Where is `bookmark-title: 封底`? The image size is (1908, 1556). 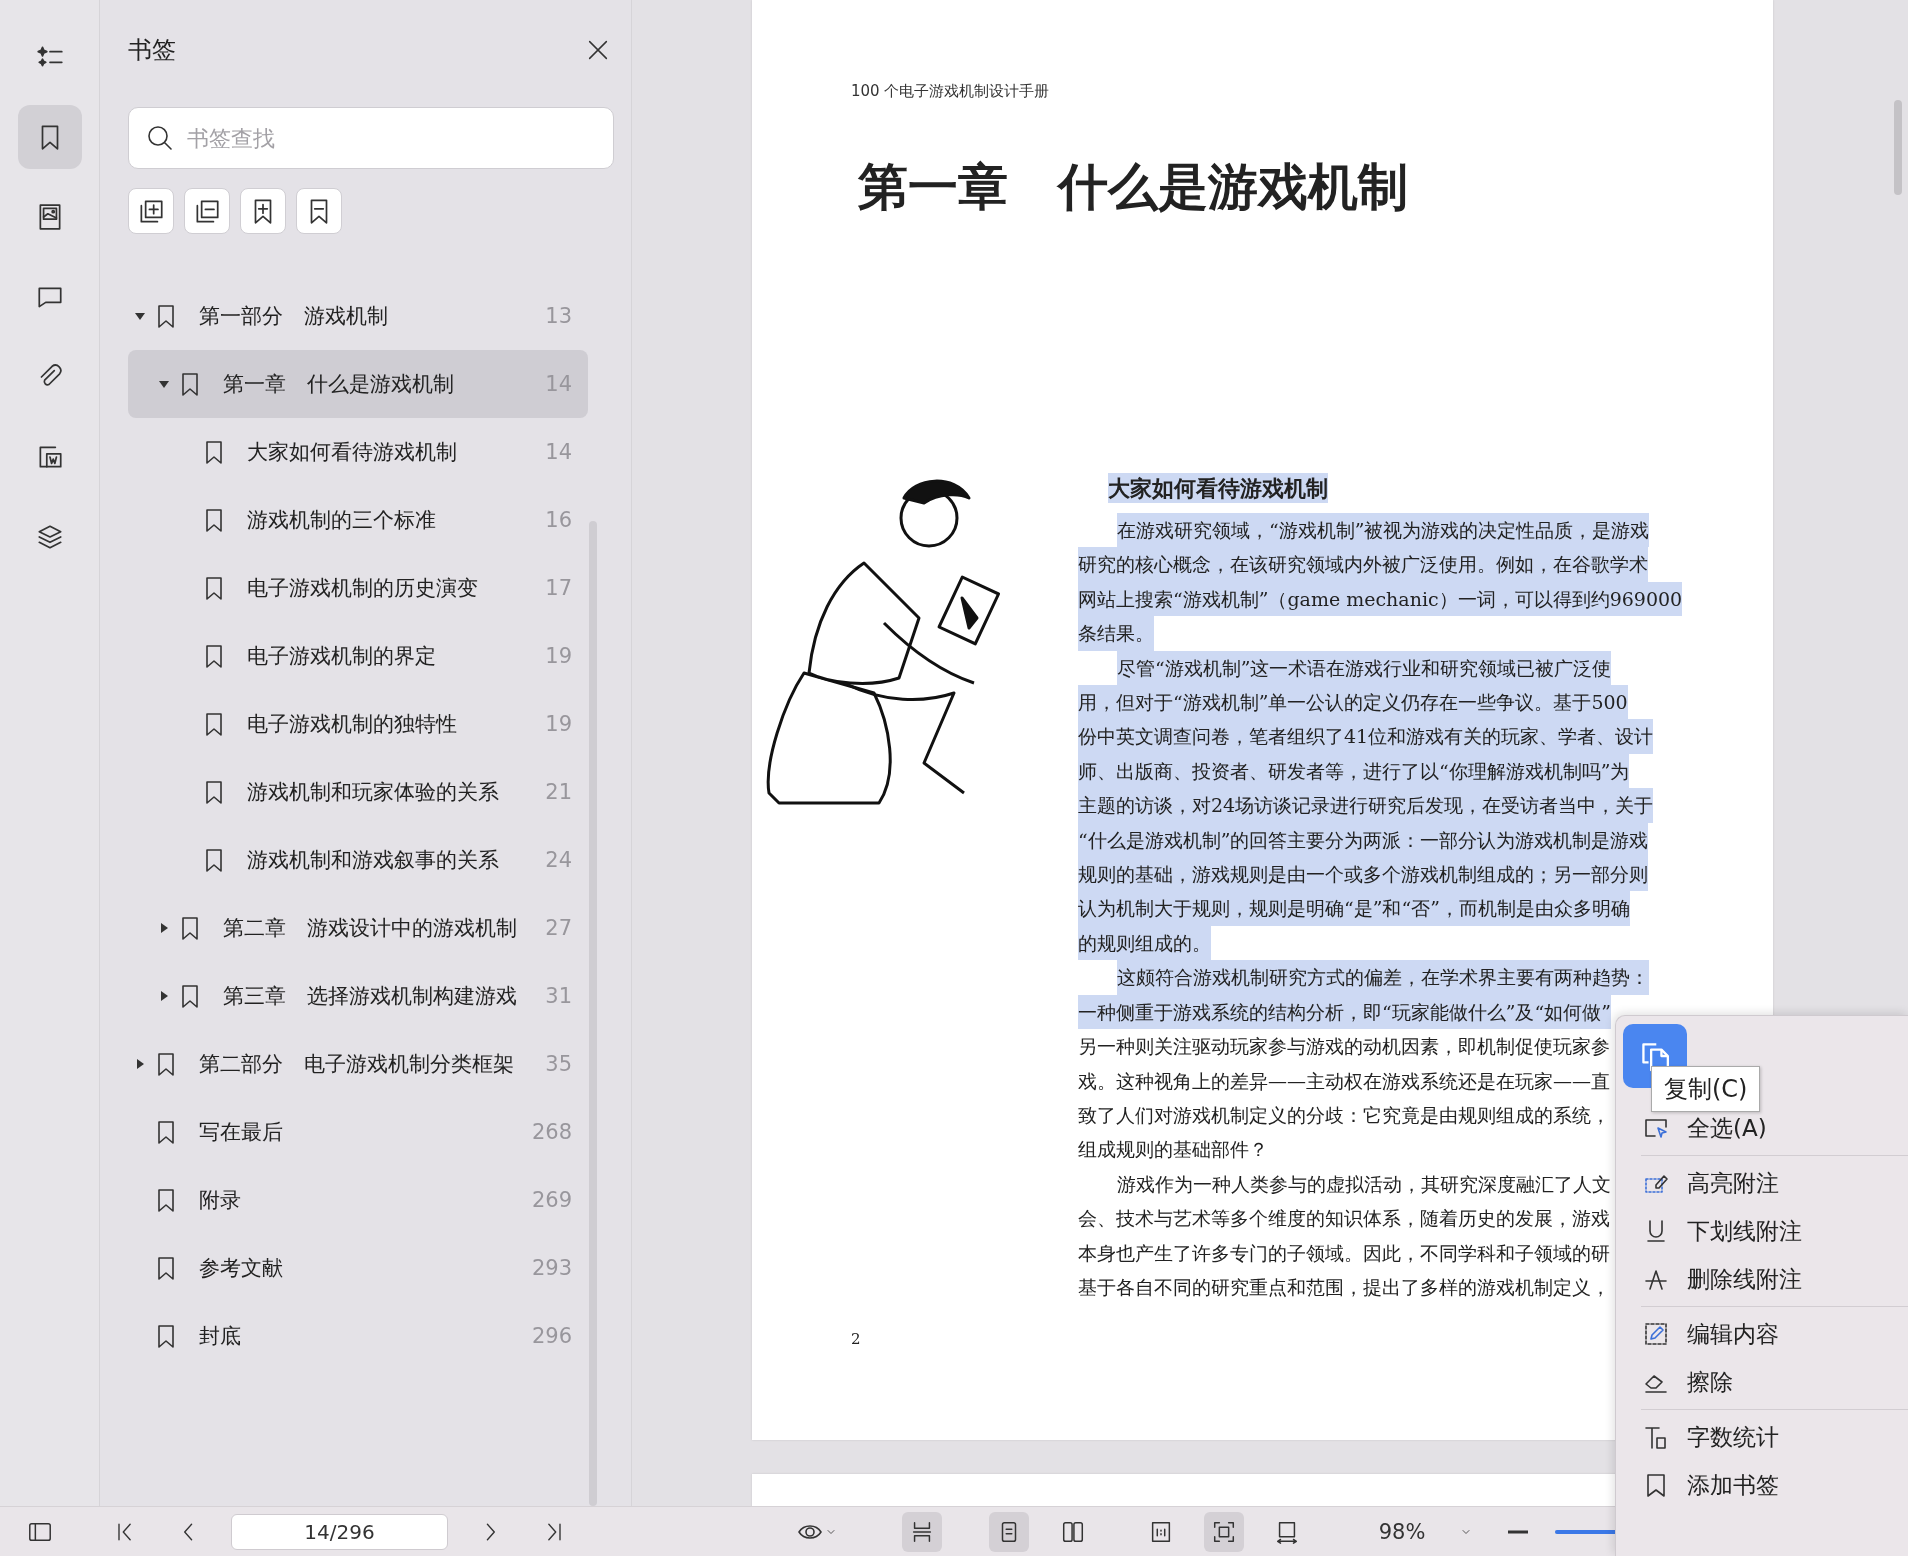
bookmark-title: 封底 is located at coordinates (220, 1336).